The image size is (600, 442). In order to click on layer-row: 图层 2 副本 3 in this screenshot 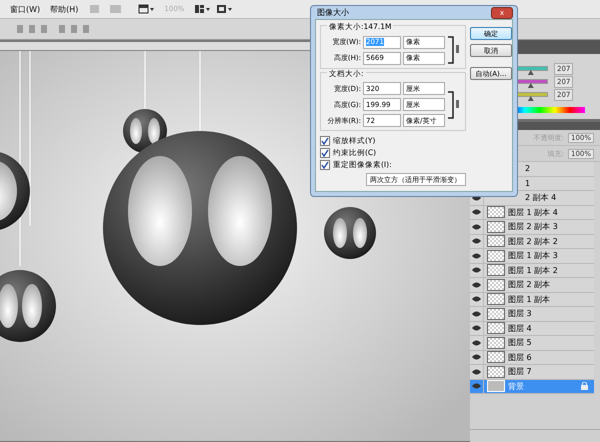, I will do `click(532, 227)`.